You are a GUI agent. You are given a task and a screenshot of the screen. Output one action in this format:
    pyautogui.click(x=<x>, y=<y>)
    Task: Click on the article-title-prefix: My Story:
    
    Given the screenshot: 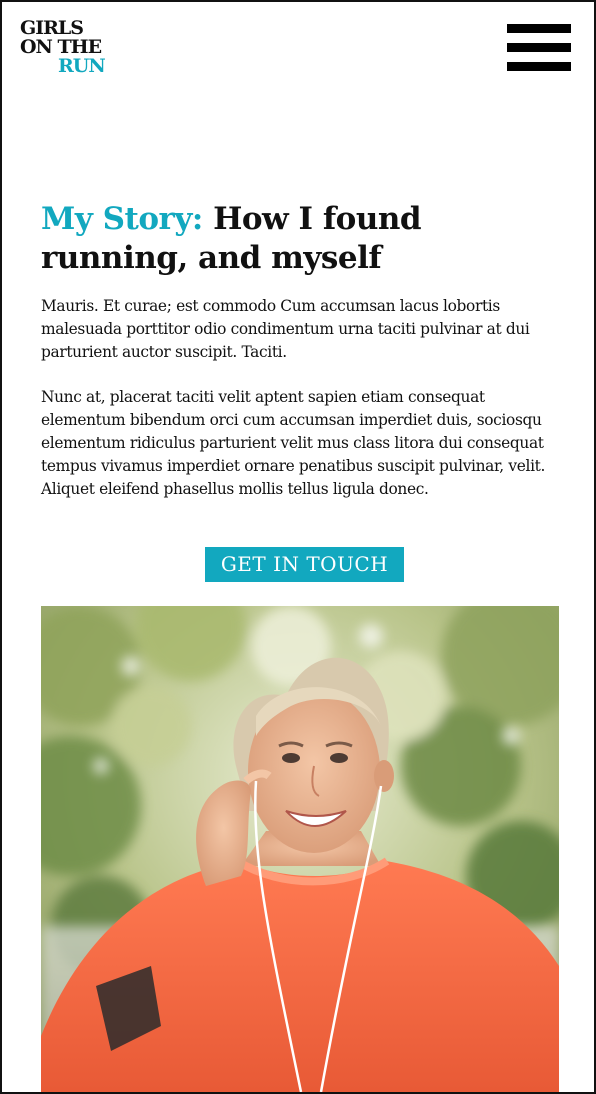 What is the action you would take?
    pyautogui.click(x=122, y=219)
    